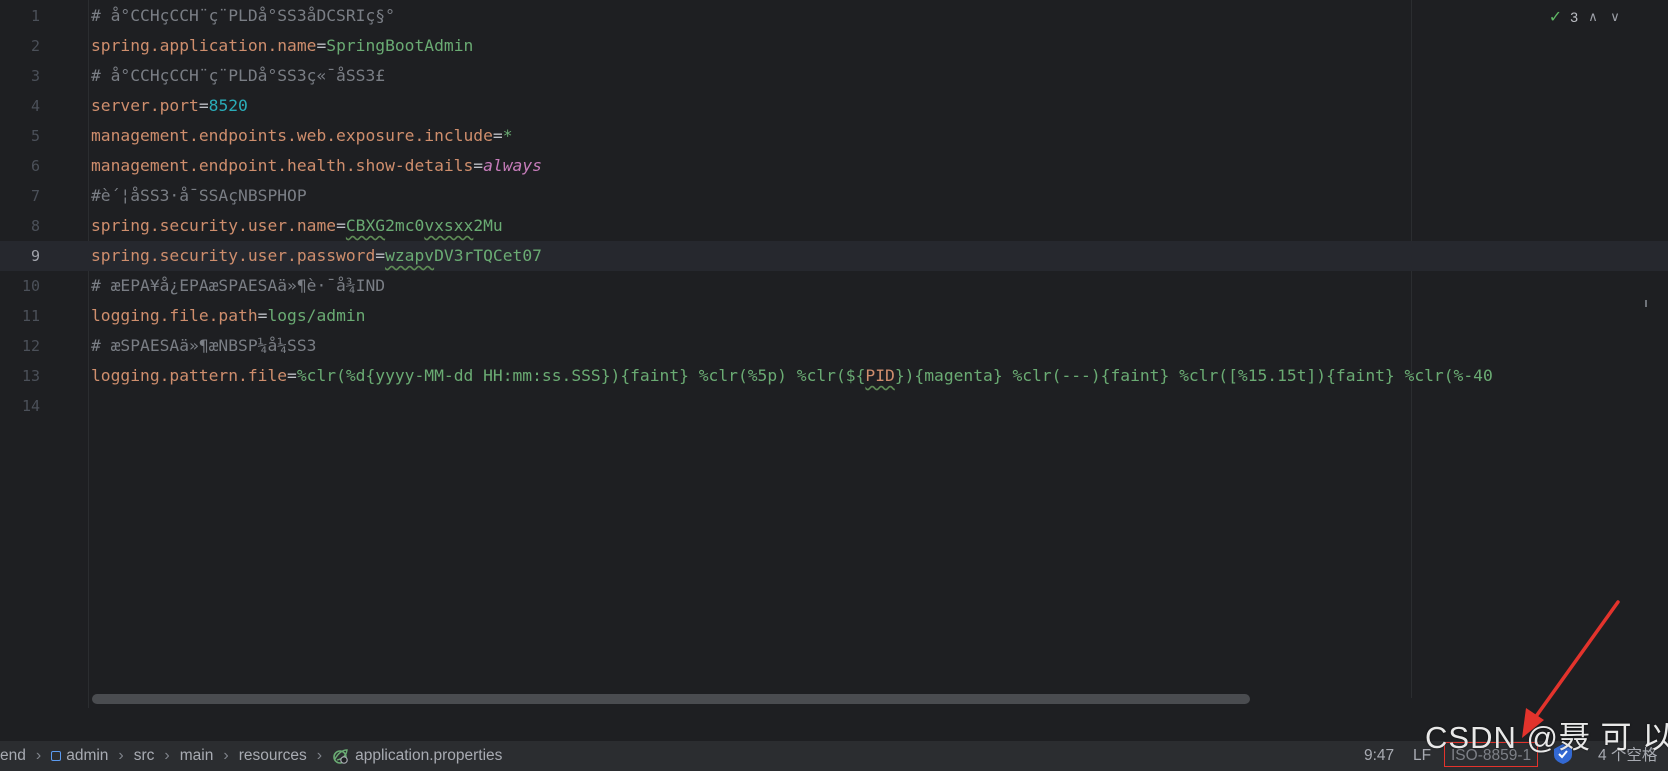 This screenshot has height=771, width=1668. What do you see at coordinates (428, 756) in the screenshot?
I see `breadcrumb-item-file: application.properties` at bounding box center [428, 756].